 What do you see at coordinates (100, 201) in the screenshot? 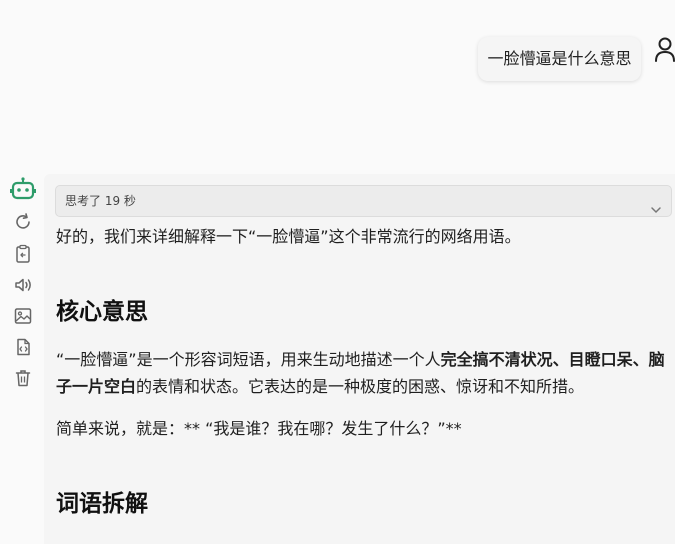
I see `thinking-label: 思考了 19 秒` at bounding box center [100, 201].